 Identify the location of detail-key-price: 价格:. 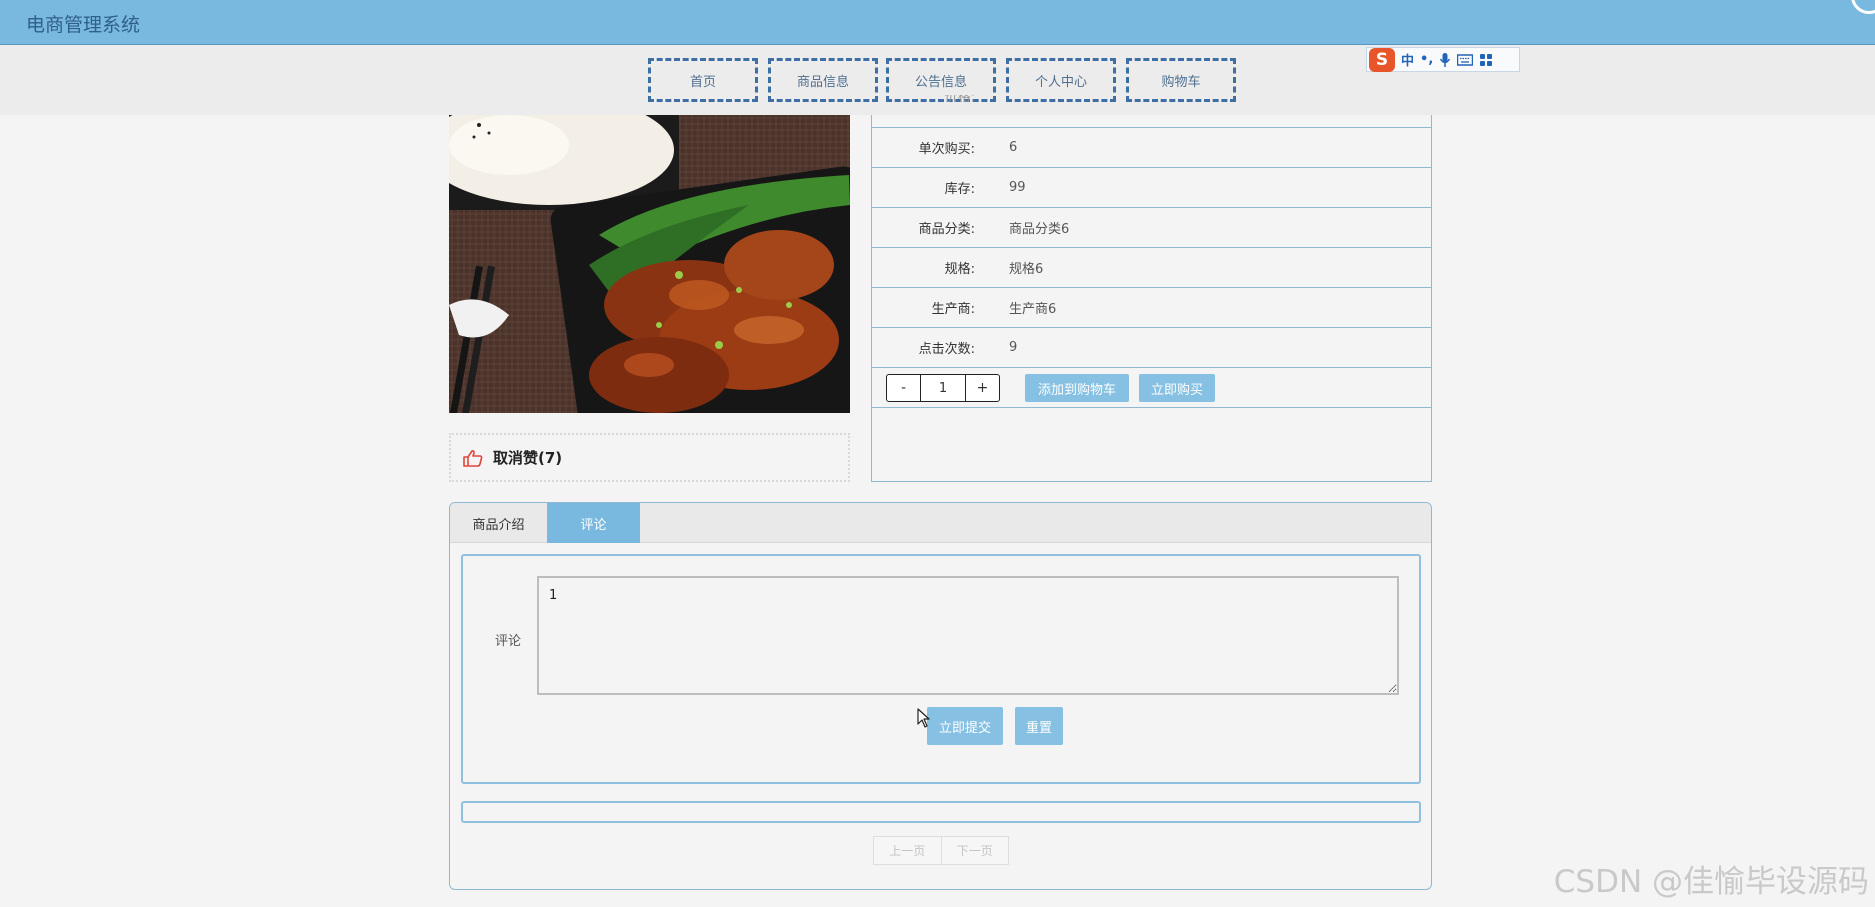
(959, 100).